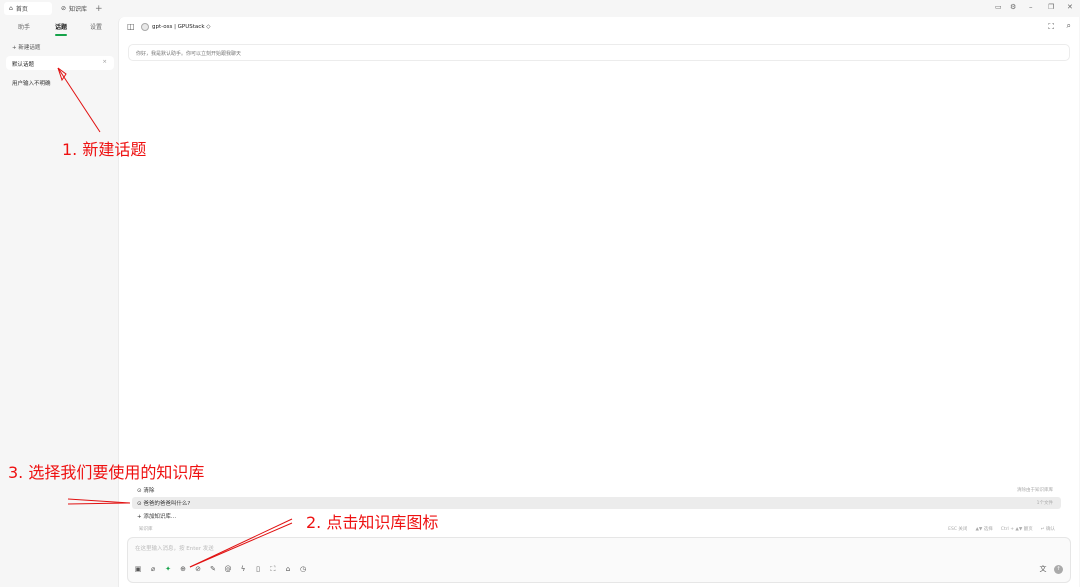 This screenshot has width=1080, height=587. What do you see at coordinates (599, 28) in the screenshot?
I see `chat-navbar: ◫ gpt-oss | GPUStack ◇ ⛶ ⌕` at bounding box center [599, 28].